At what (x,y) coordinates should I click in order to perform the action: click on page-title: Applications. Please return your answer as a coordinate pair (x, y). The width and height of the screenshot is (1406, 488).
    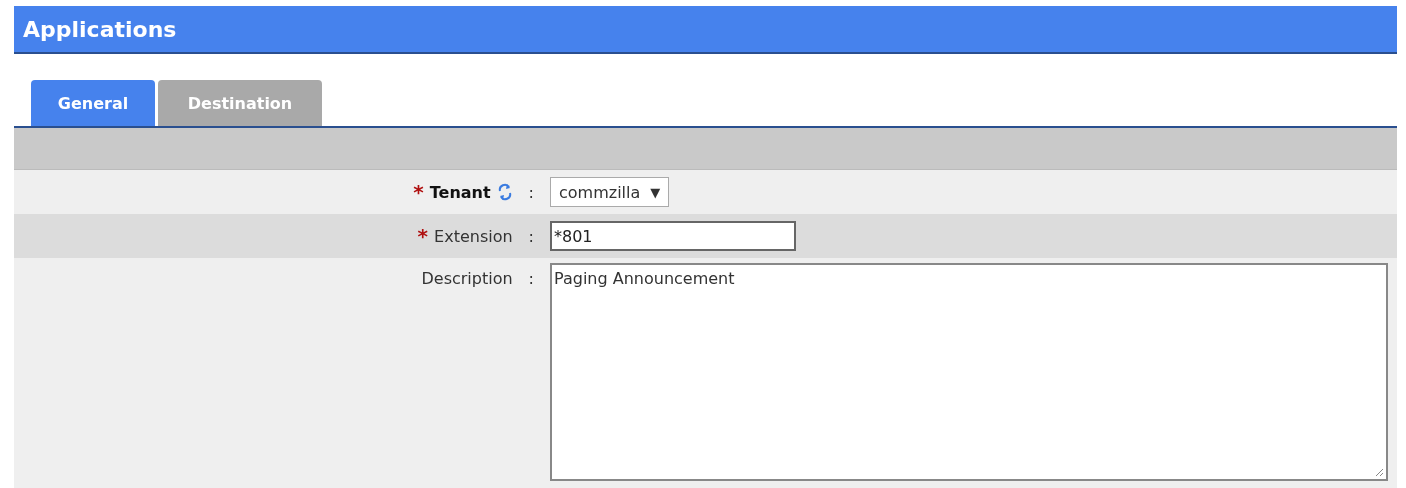
    Looking at the image, I should click on (100, 29).